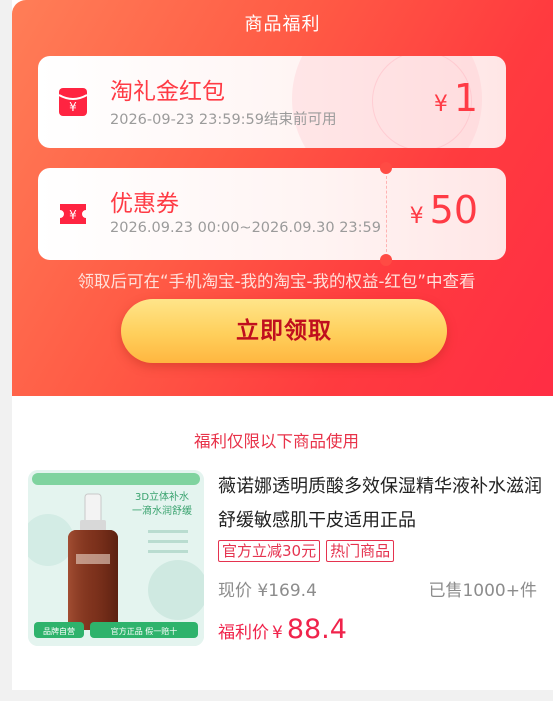 This screenshot has width=553, height=701. What do you see at coordinates (276, 281) in the screenshot?
I see `claim-hint: 领取后可在“手机淘宝-我的淘宝-我的权益-红包”中查看` at bounding box center [276, 281].